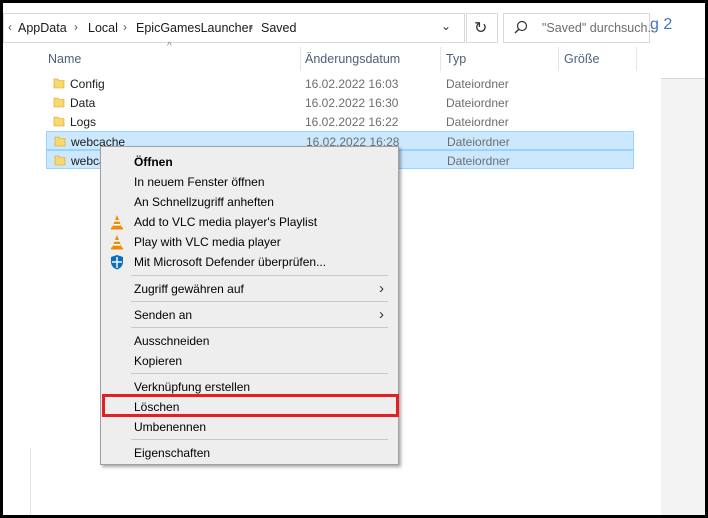  Describe the element at coordinates (83, 103) in the screenshot. I see `file-name: Data` at that location.